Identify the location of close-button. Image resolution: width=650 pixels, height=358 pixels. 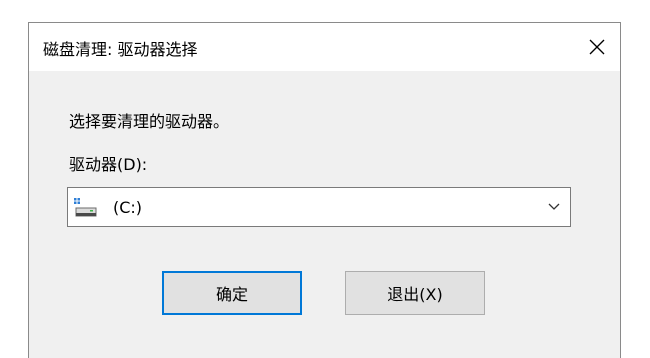
(597, 47).